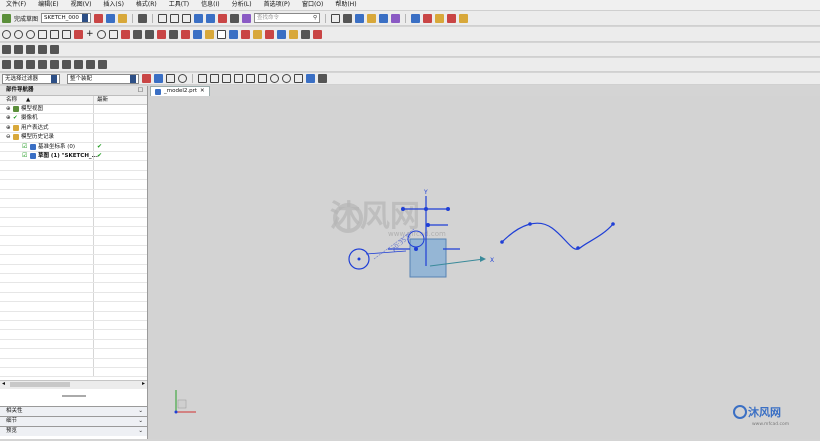  Describe the element at coordinates (235, 18) in the screenshot. I see `display-mode-icon` at that location.